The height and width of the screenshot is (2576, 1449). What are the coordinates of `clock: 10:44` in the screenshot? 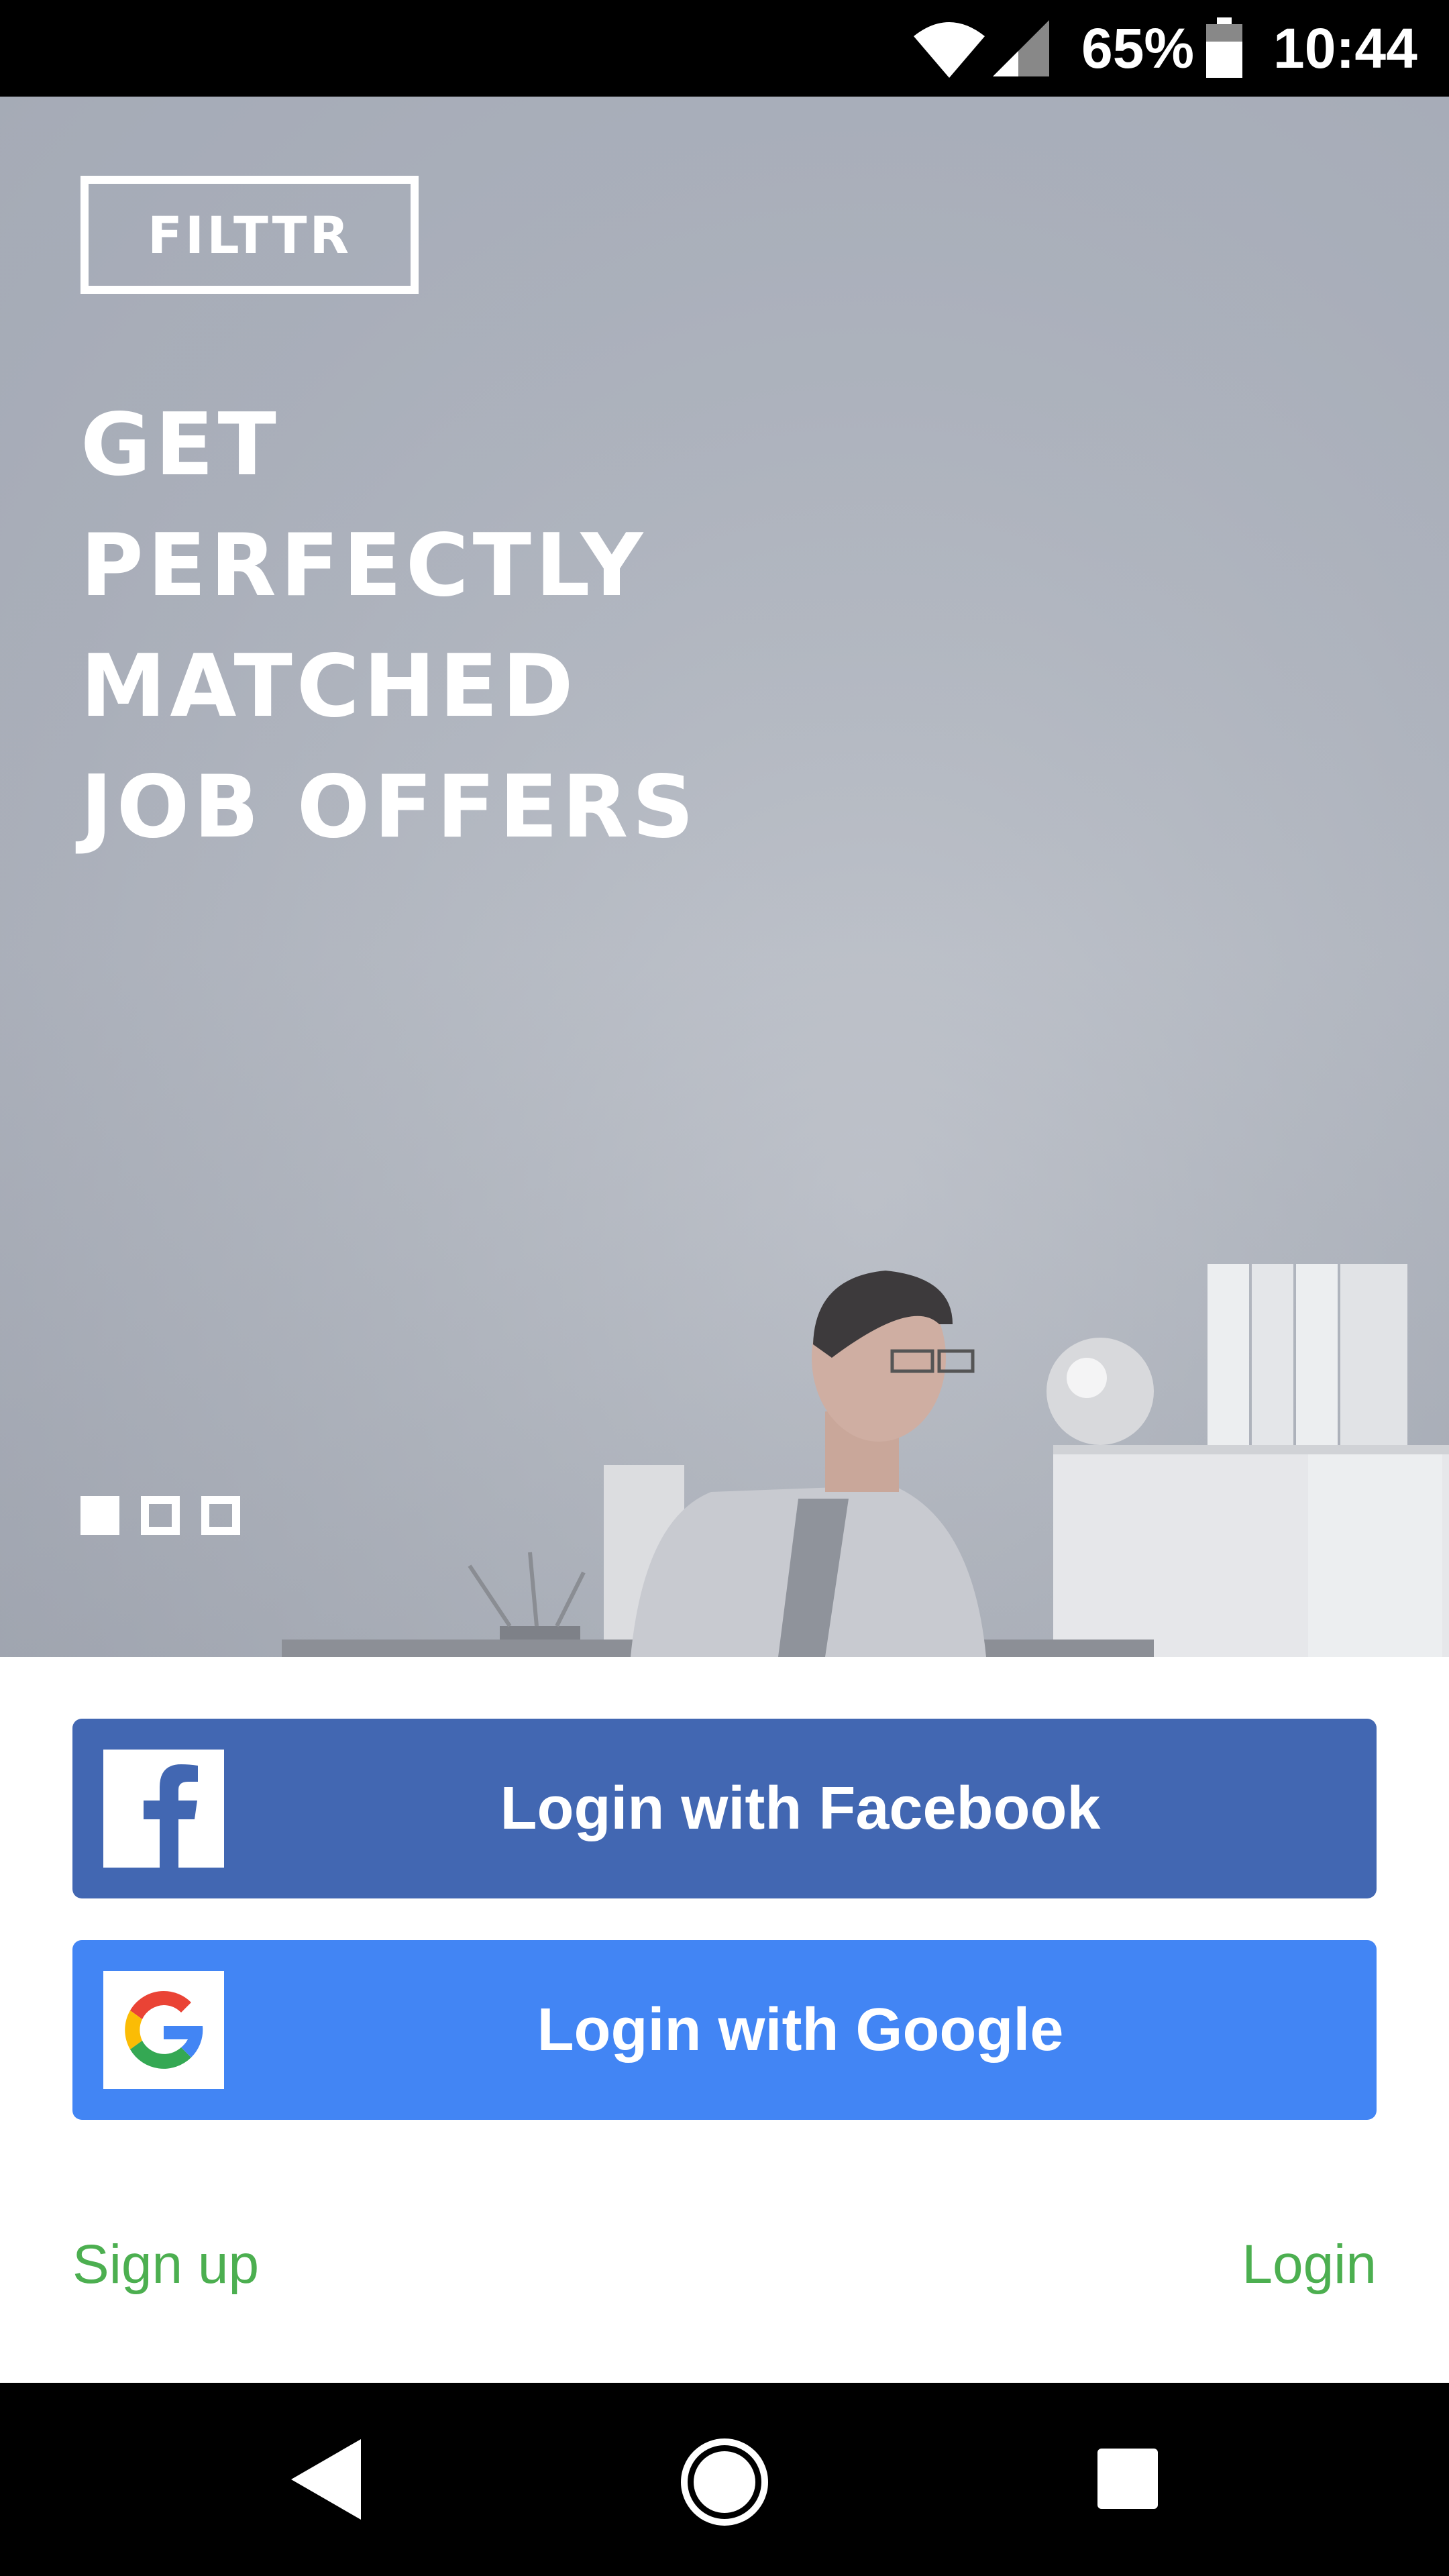 It's located at (1345, 48).